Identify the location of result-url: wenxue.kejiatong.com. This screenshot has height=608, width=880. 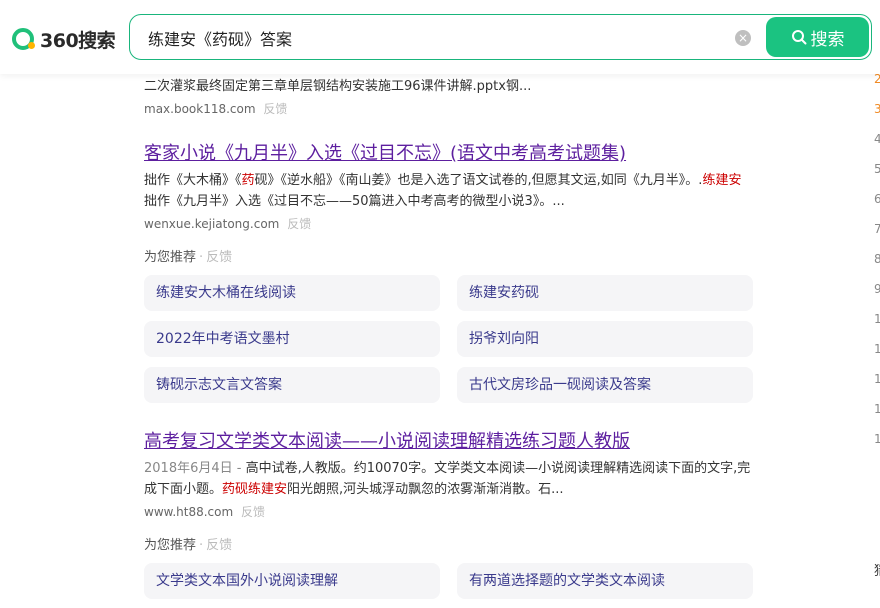
(211, 224).